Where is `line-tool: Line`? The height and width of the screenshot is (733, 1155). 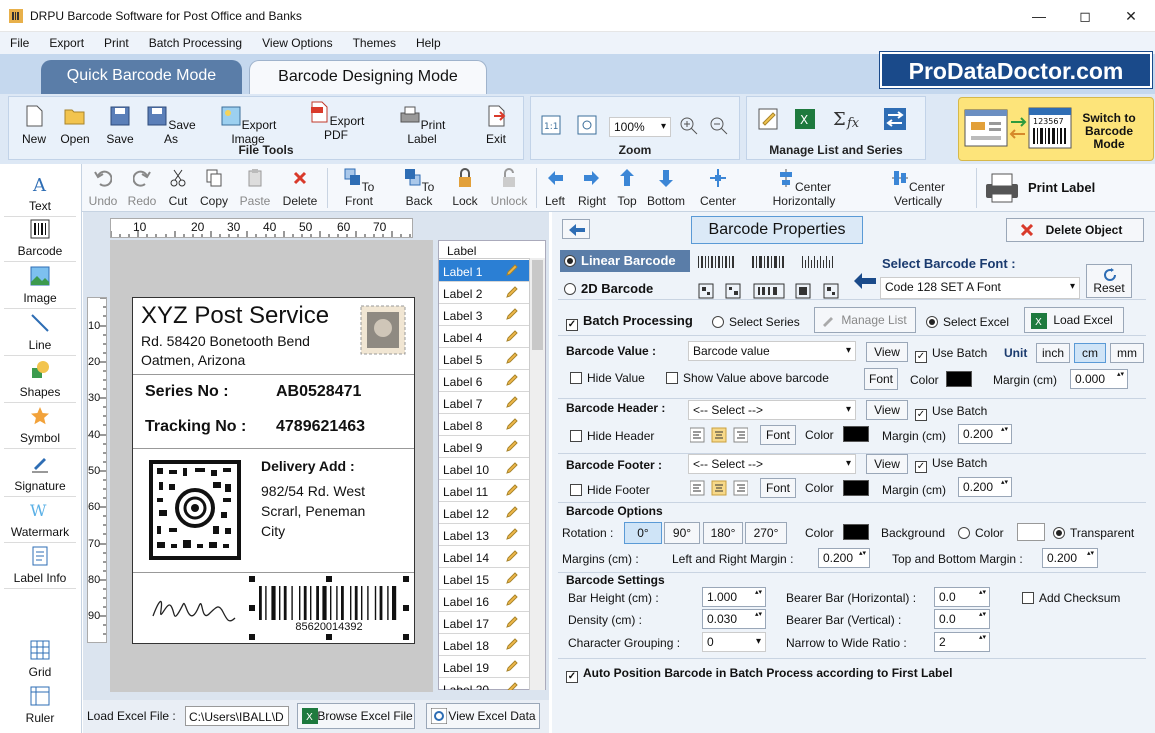
line-tool: Line is located at coordinates (40, 333).